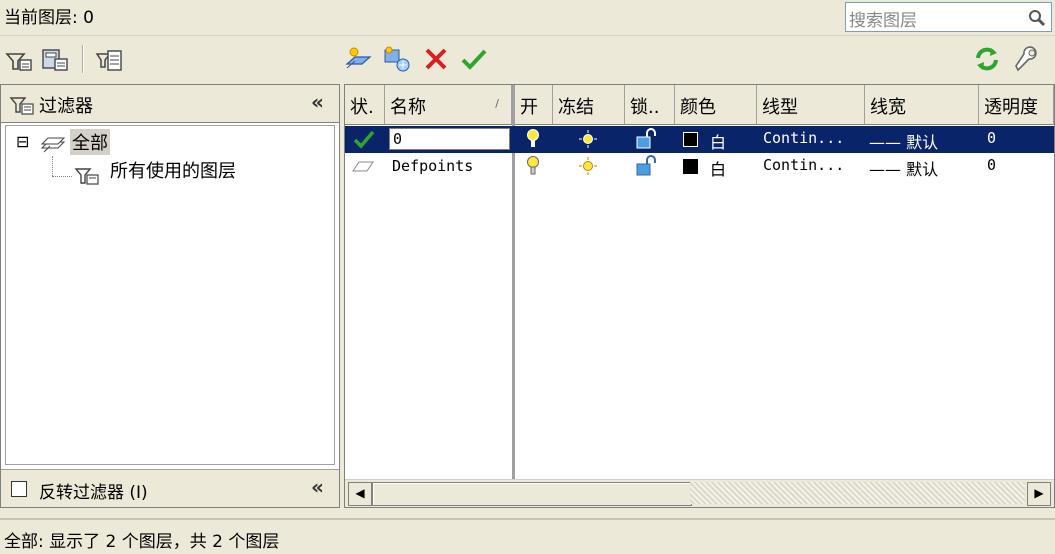  Describe the element at coordinates (1027, 59) in the screenshot. I see `settings-wrench-icon` at that location.